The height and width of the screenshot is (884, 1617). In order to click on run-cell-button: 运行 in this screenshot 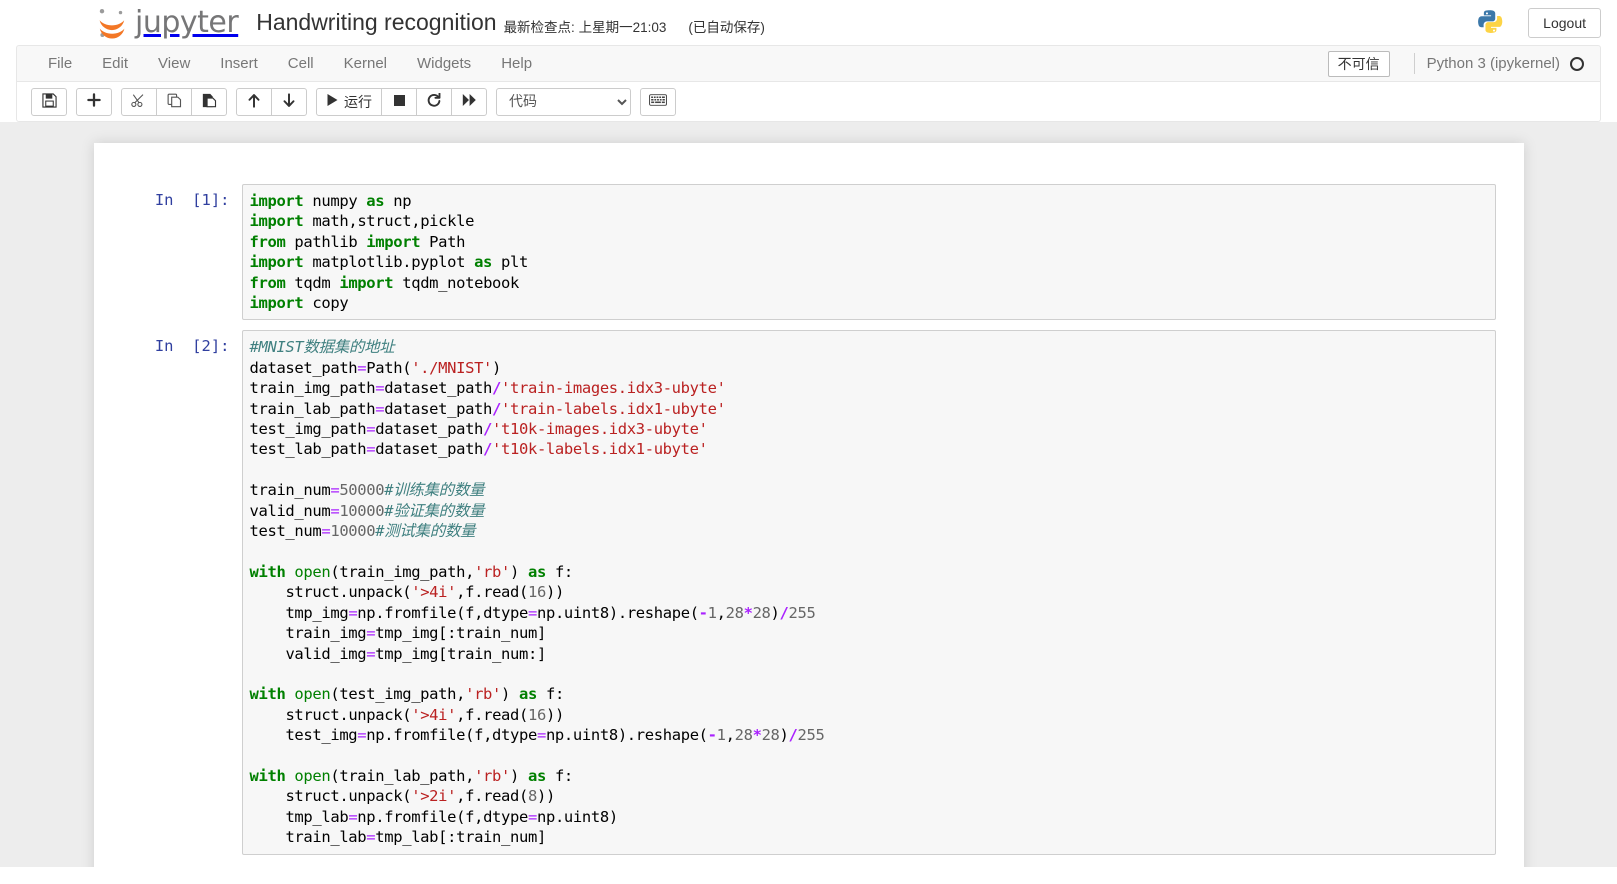, I will do `click(349, 101)`.